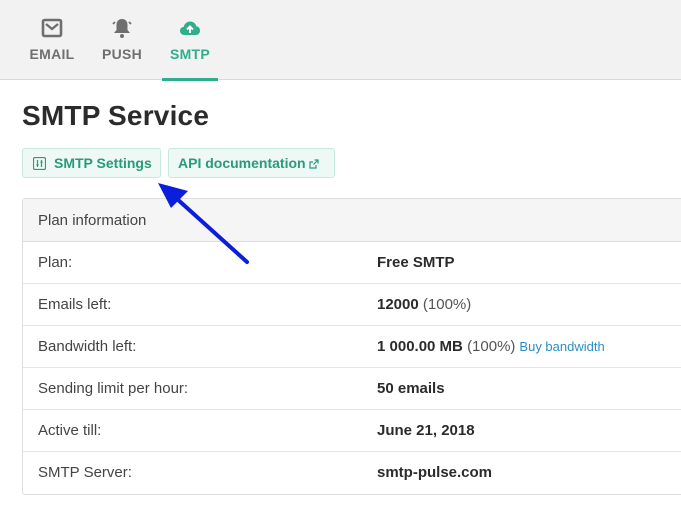  I want to click on tab-push: PUSH, so click(122, 40).